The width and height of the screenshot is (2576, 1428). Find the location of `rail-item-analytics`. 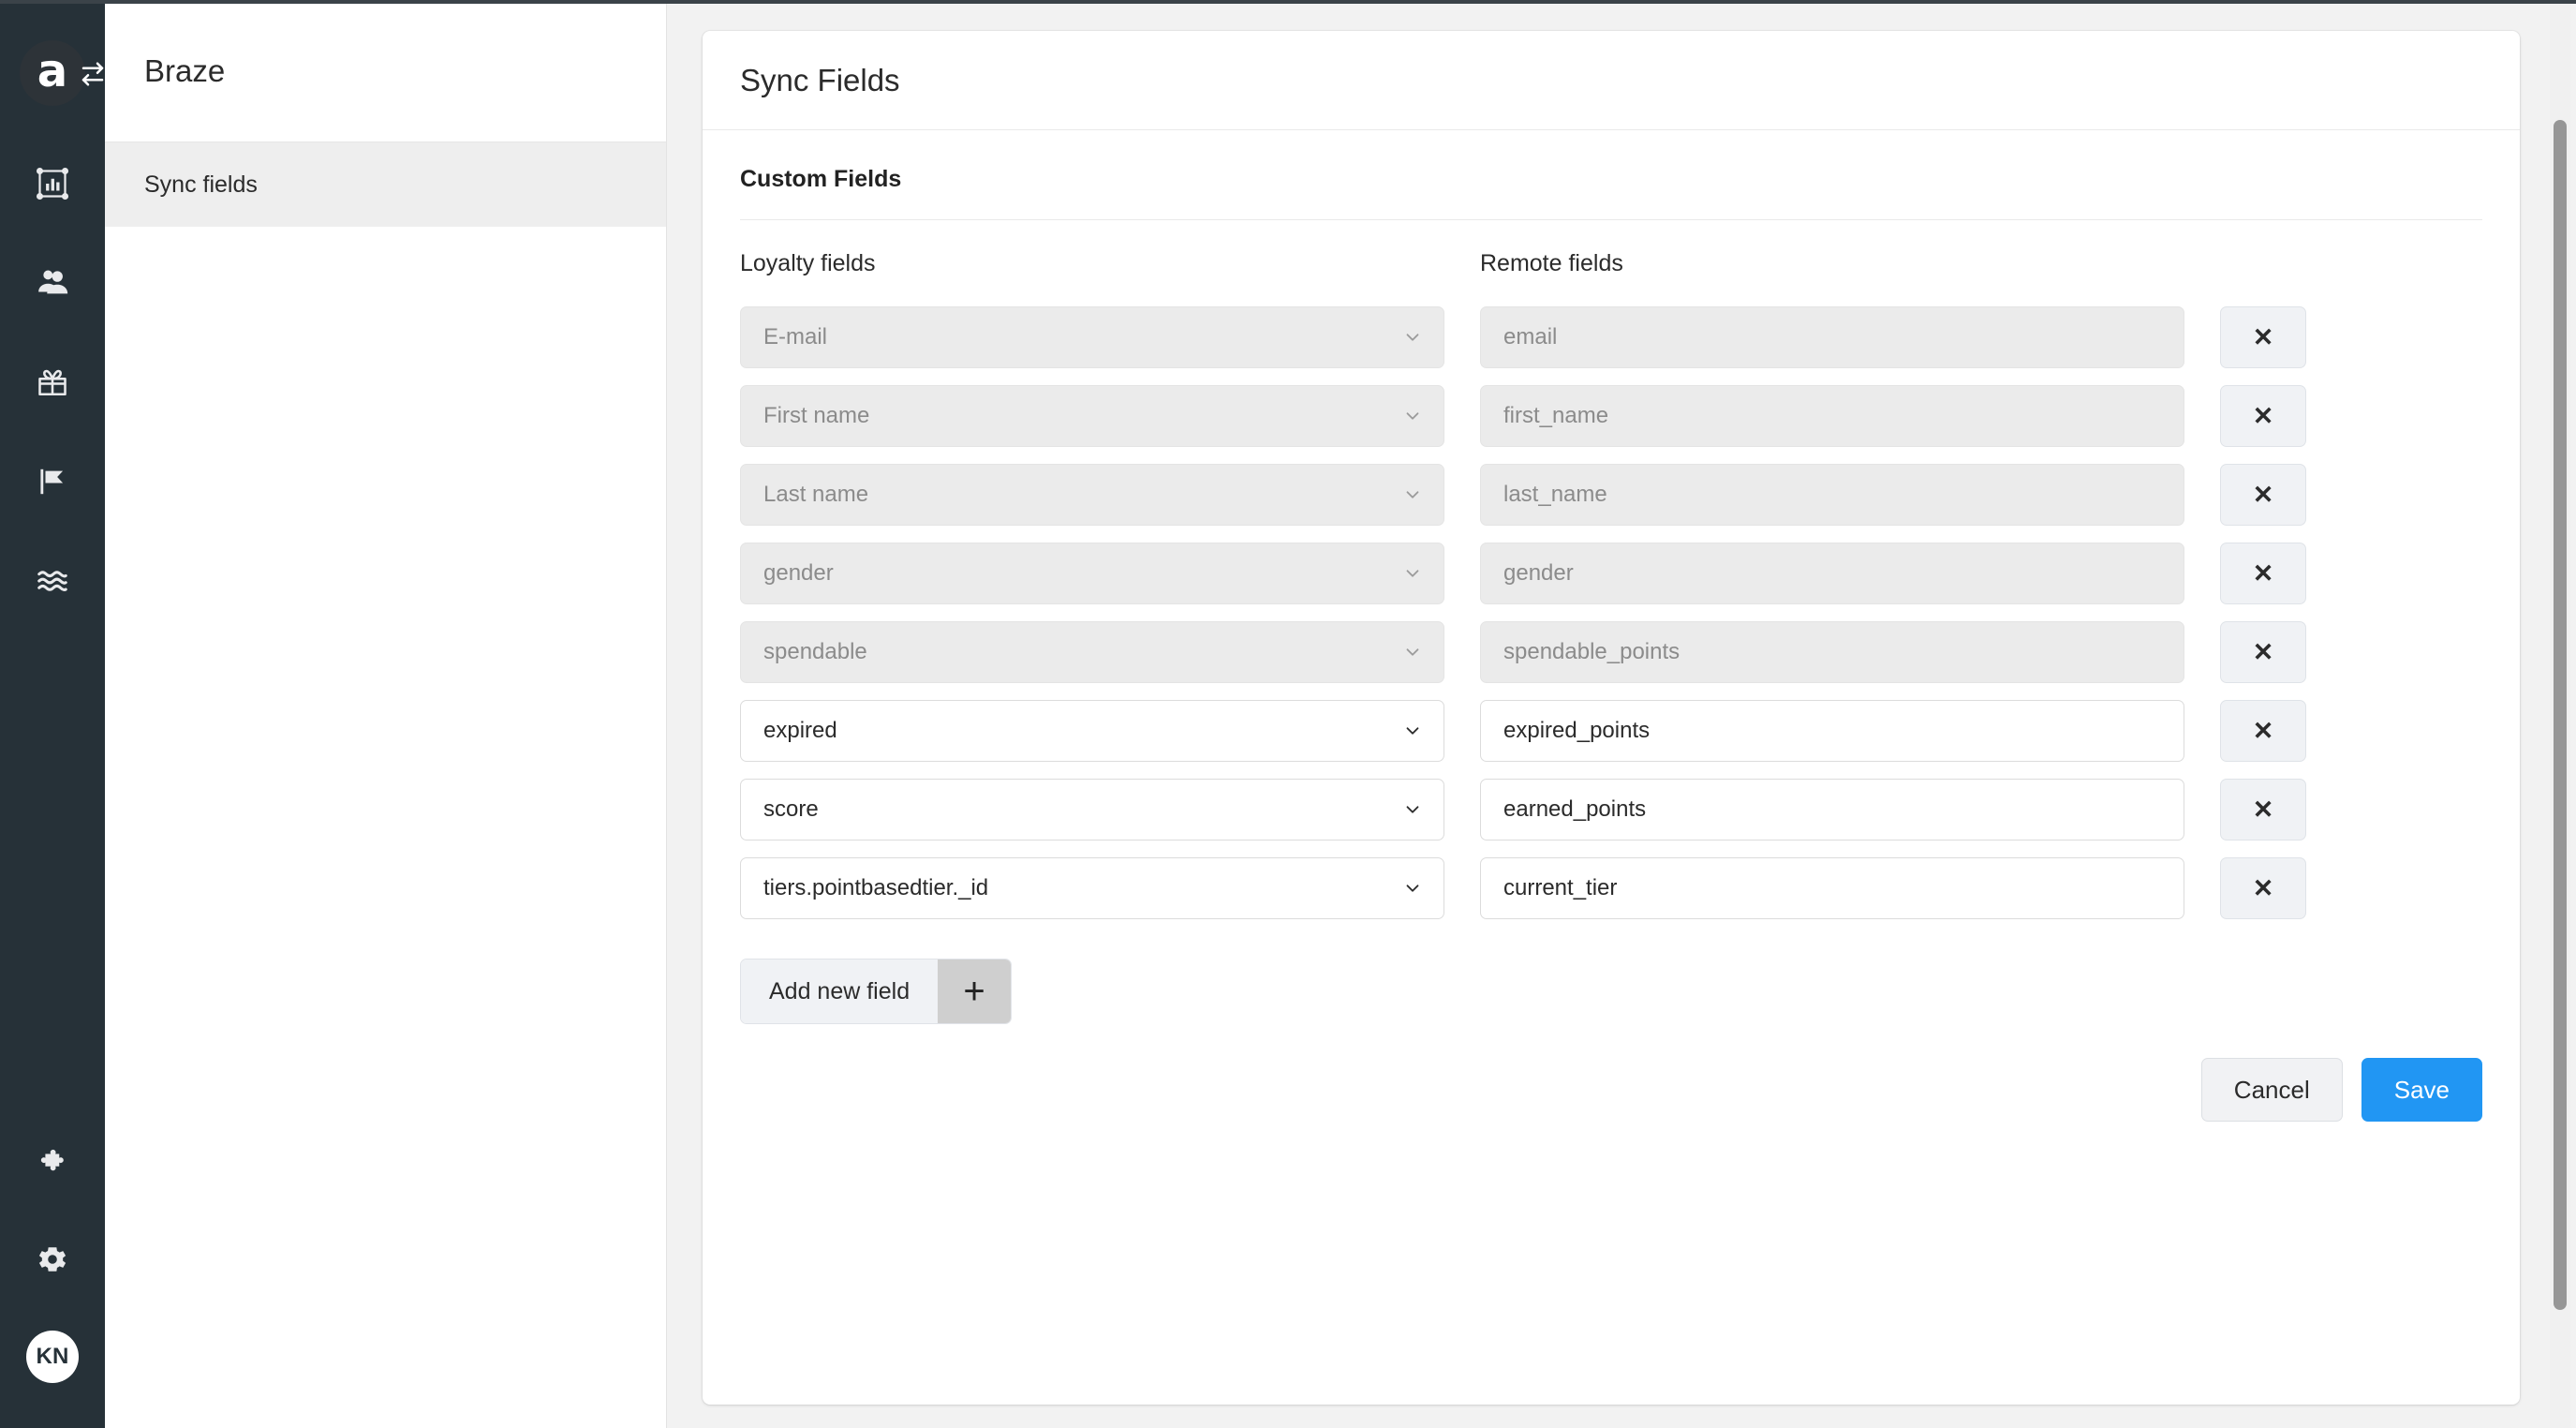

rail-item-analytics is located at coordinates (52, 186).